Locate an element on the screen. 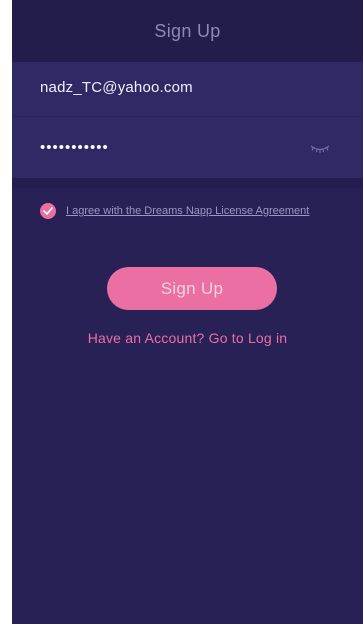 The width and height of the screenshot is (363, 624). email-field: nadz_TC@yahoo.com is located at coordinates (190, 88).